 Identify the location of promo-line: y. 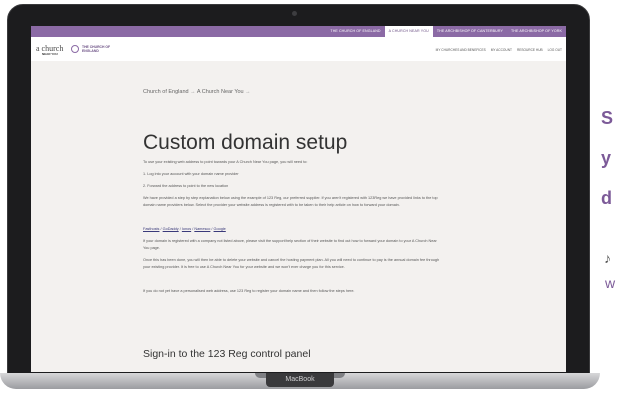
(606, 158).